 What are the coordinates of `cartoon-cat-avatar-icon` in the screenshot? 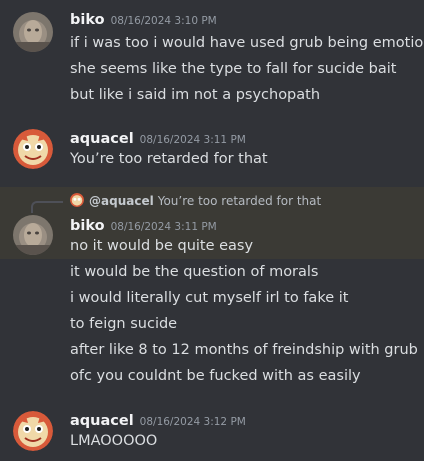 It's located at (33, 431).